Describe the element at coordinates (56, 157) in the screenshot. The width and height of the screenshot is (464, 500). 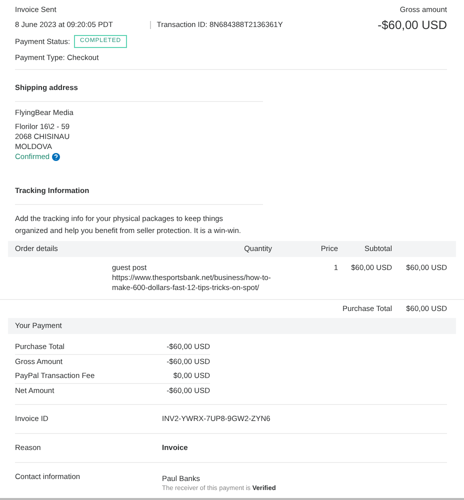
I see `help-icon` at that location.